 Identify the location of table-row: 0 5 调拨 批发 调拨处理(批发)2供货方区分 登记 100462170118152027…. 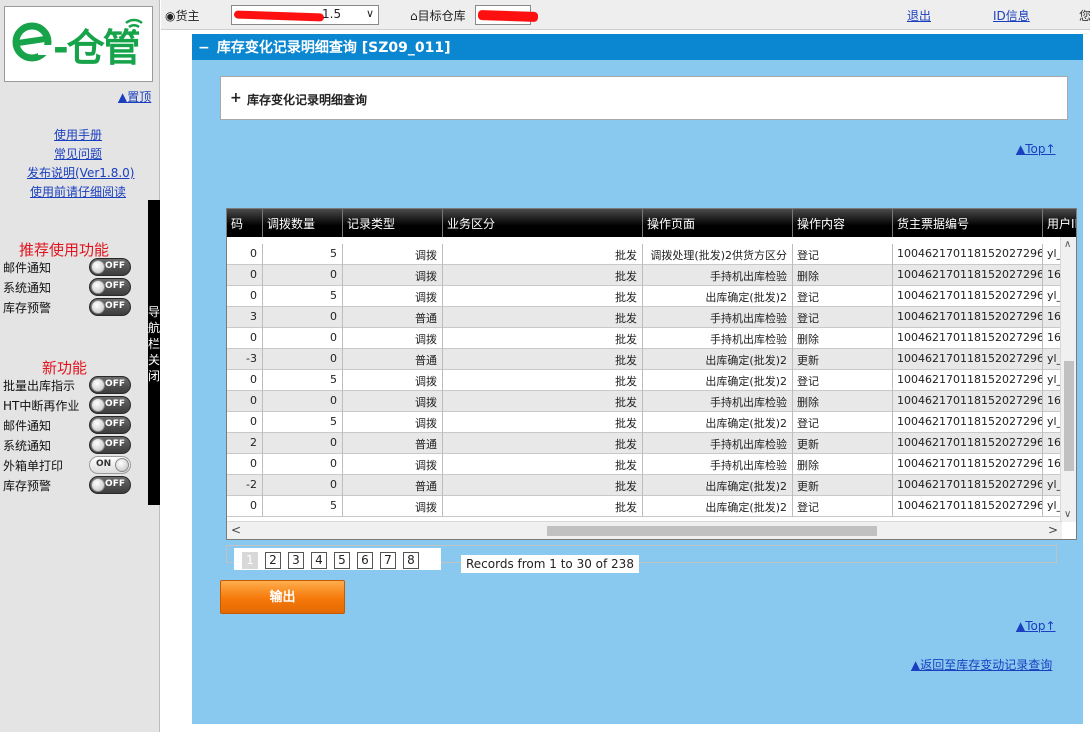
(644, 254).